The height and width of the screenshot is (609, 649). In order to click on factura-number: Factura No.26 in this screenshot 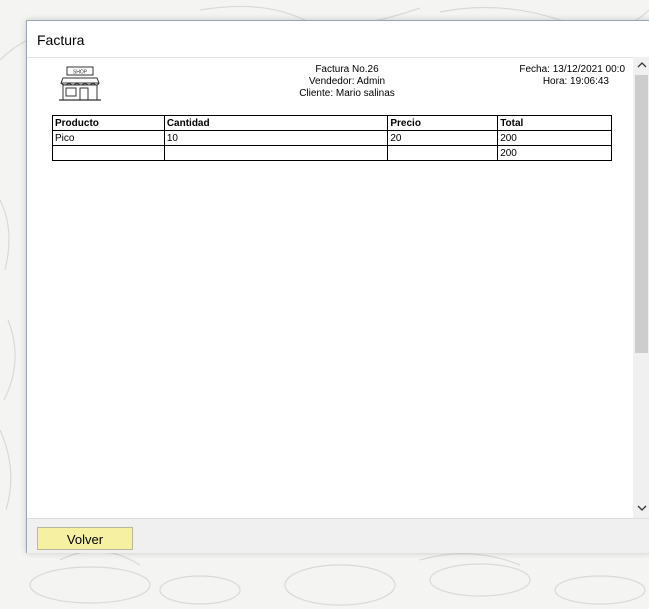, I will do `click(347, 69)`.